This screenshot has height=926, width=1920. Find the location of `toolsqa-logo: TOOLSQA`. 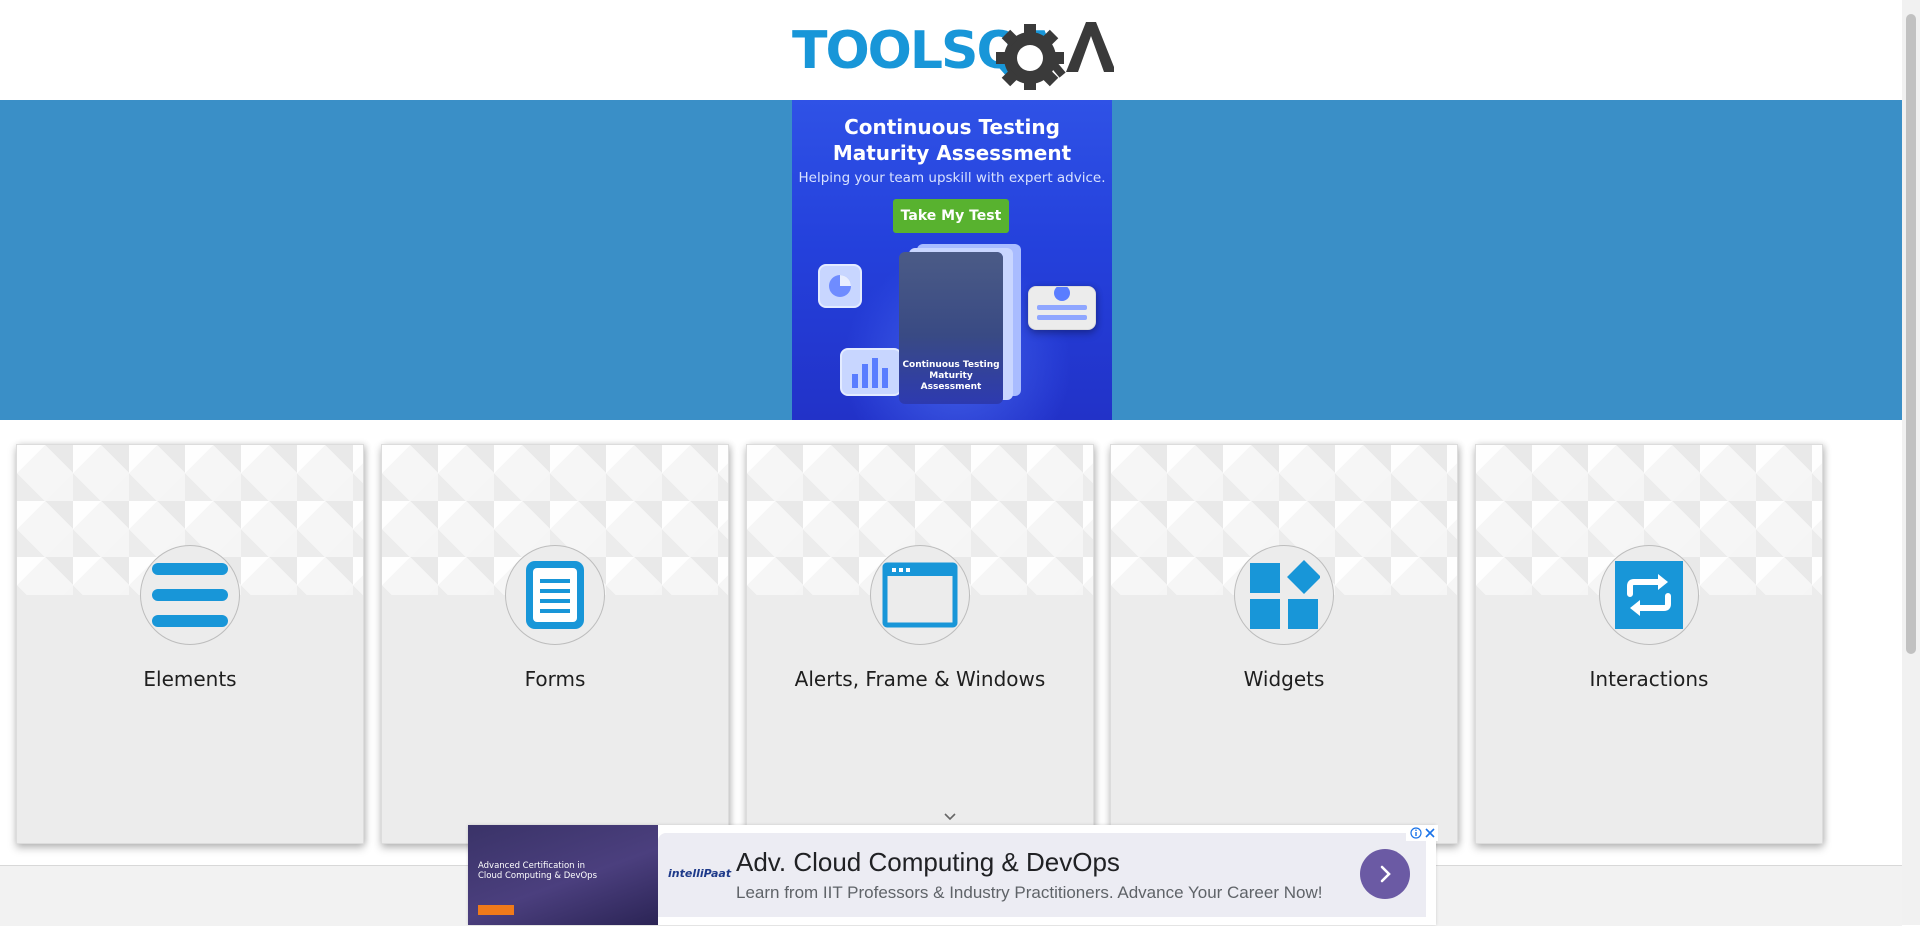

toolsqa-logo: TOOLSQA is located at coordinates (952, 52).